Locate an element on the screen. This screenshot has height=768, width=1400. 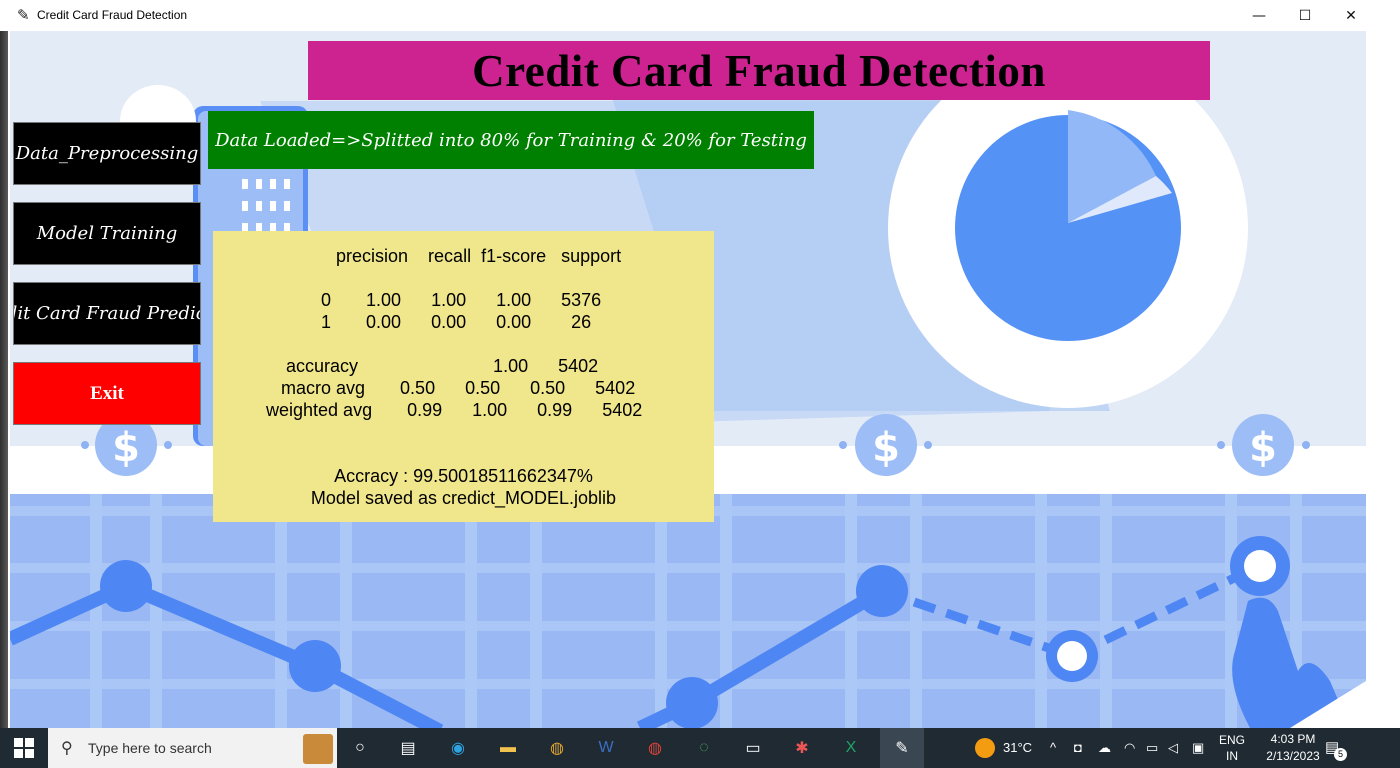
close-button: ✕ is located at coordinates (1351, 15).